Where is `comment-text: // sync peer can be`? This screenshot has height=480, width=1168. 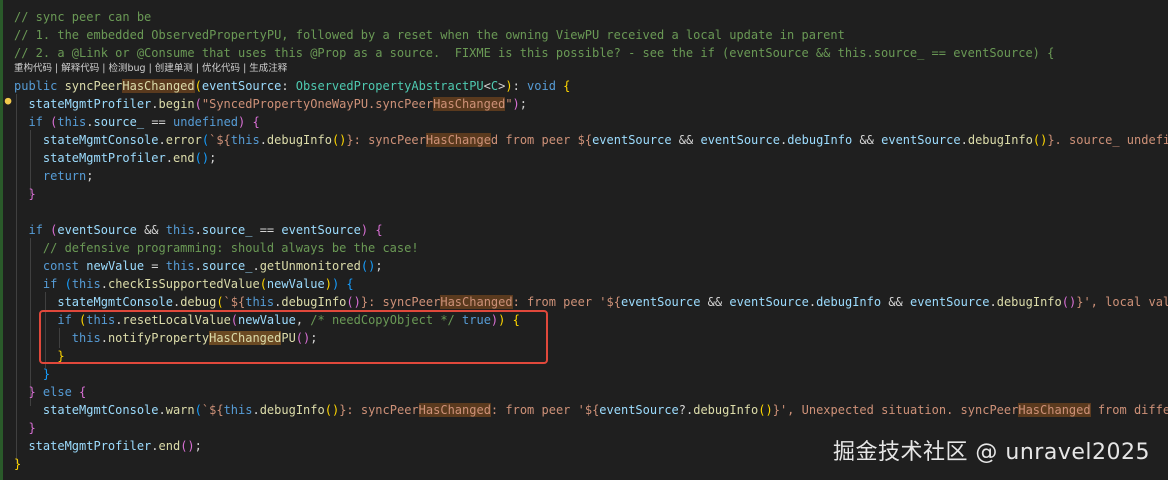
comment-text: // sync peer can be is located at coordinates (83, 17).